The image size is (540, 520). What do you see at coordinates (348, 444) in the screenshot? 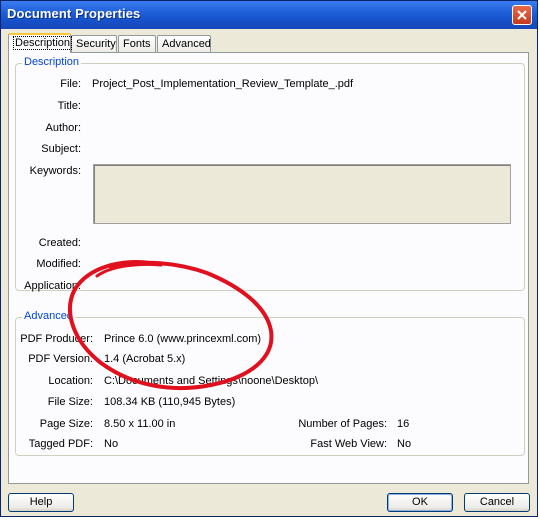
I see `fast-web-view-label: Fast Web View:` at bounding box center [348, 444].